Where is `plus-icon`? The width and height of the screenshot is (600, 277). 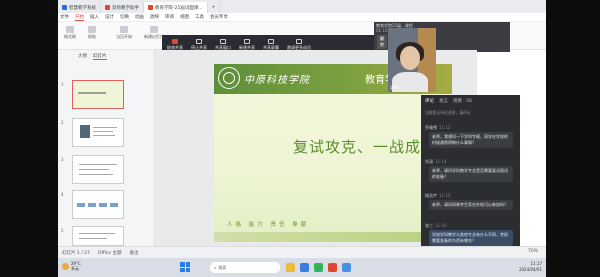
plus-icon is located at coordinates (247, 41).